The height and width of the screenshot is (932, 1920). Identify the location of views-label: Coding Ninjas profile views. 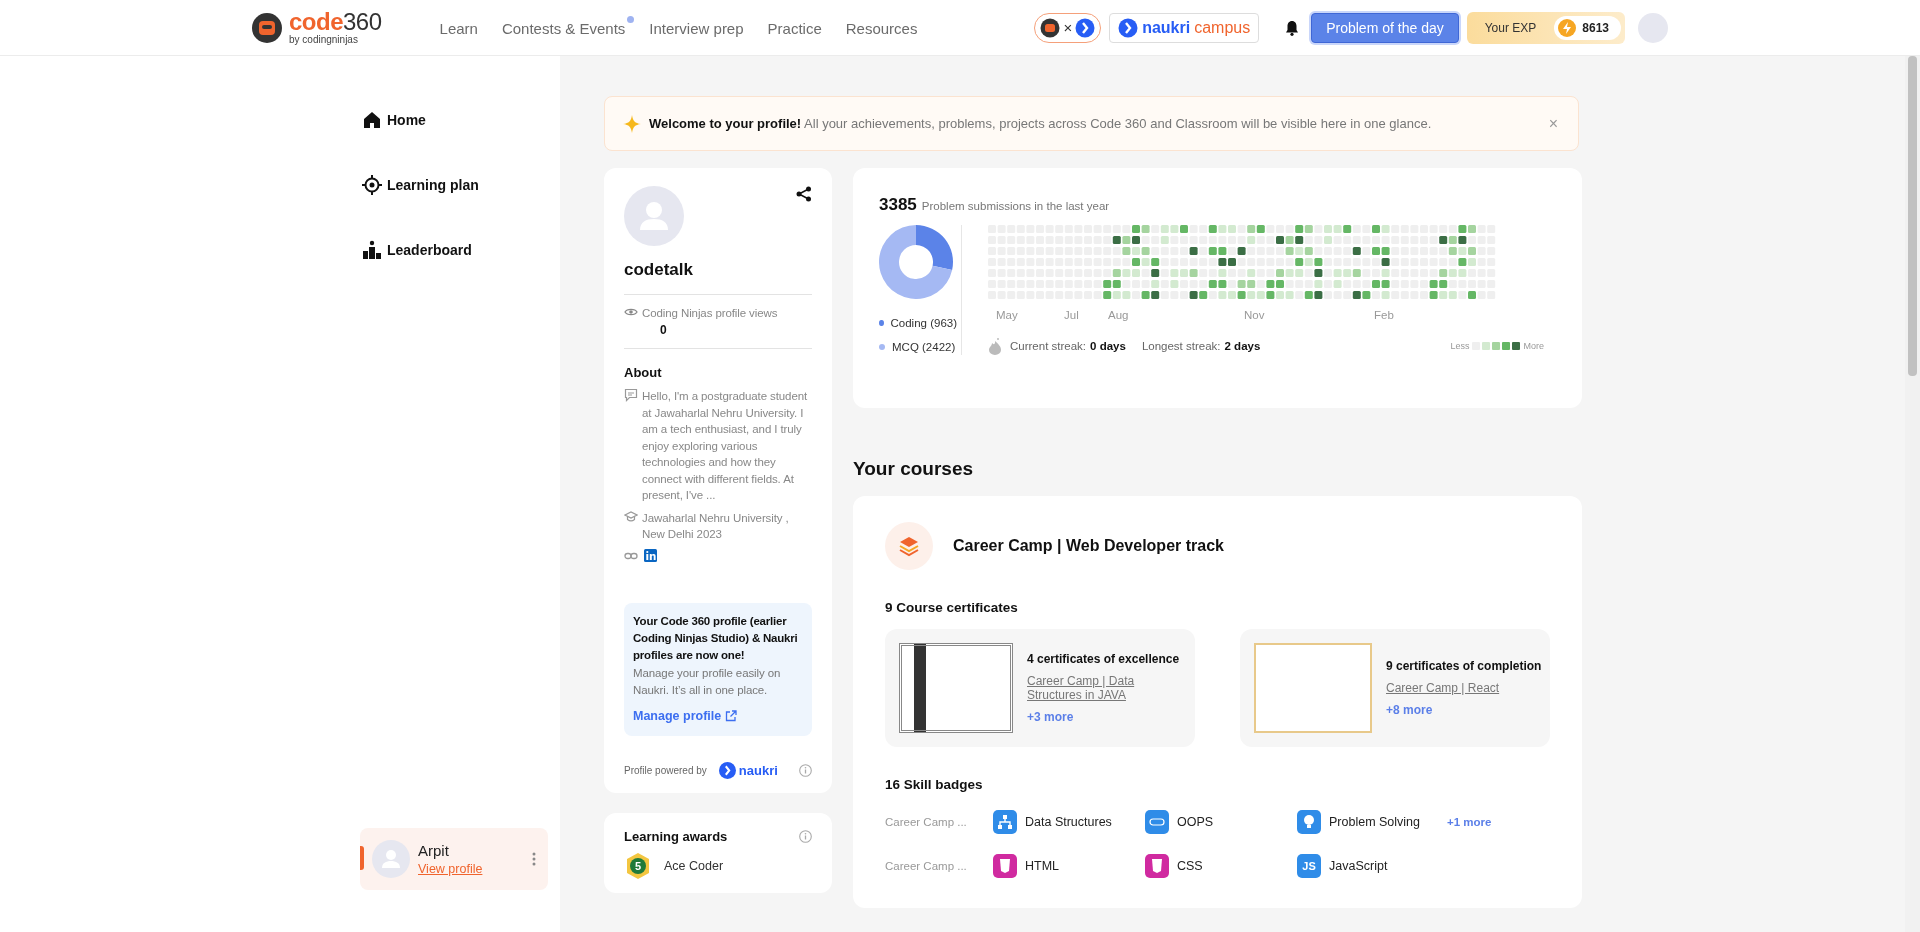
(710, 313).